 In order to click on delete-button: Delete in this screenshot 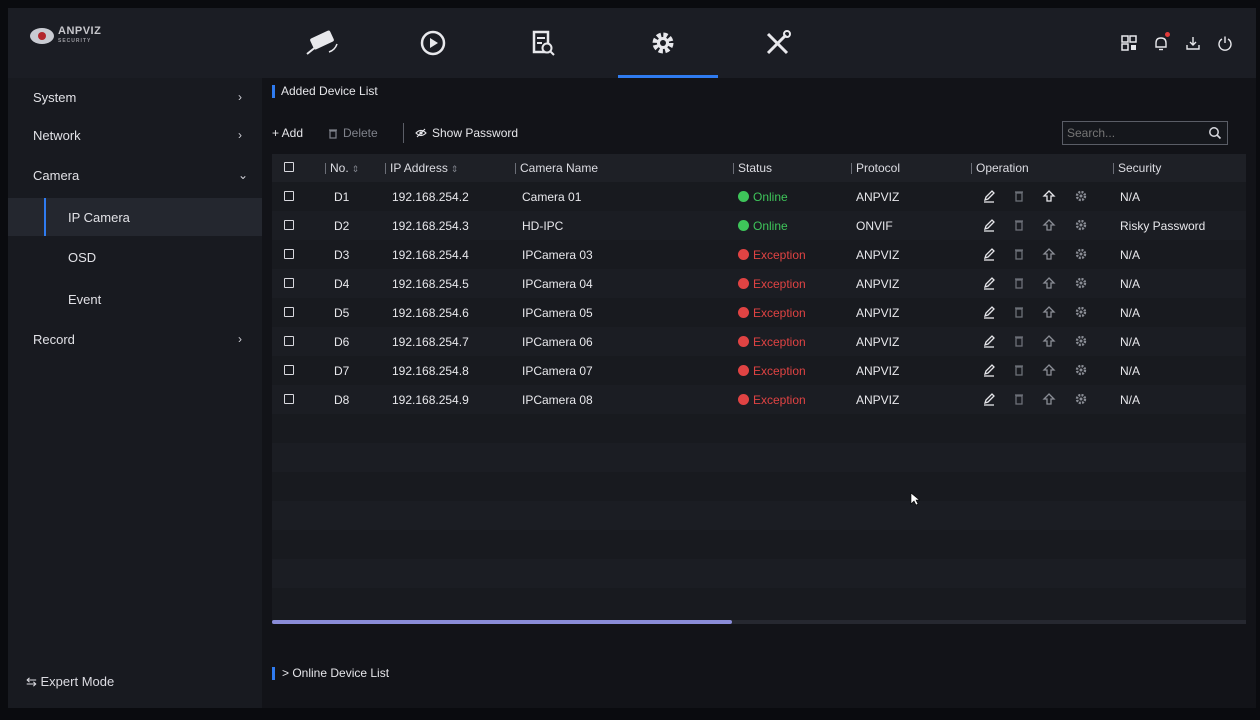, I will do `click(353, 133)`.